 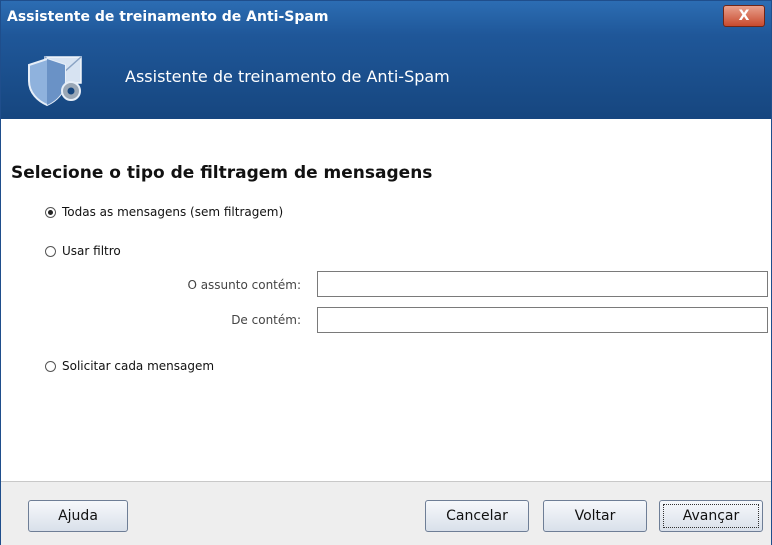 What do you see at coordinates (138, 366) in the screenshot?
I see `option-ask-each-label: Solicitar cada mensagem` at bounding box center [138, 366].